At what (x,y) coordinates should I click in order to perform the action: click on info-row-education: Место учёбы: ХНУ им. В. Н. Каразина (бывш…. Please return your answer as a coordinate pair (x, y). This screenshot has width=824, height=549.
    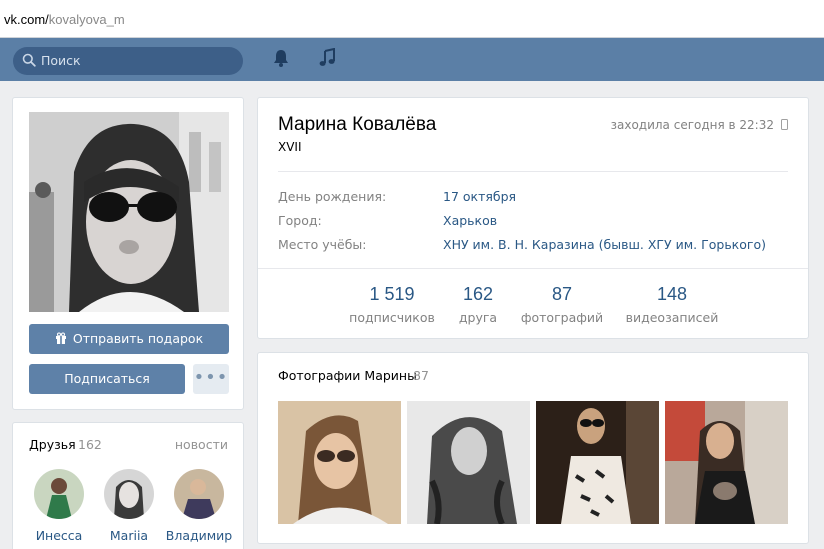
    Looking at the image, I should click on (522, 244).